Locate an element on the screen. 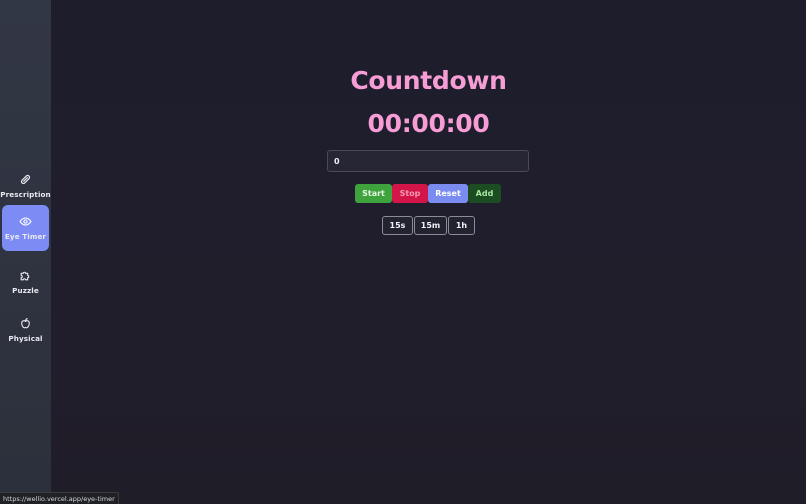  timer-controls: Start Stop Reset Add is located at coordinates (428, 193).